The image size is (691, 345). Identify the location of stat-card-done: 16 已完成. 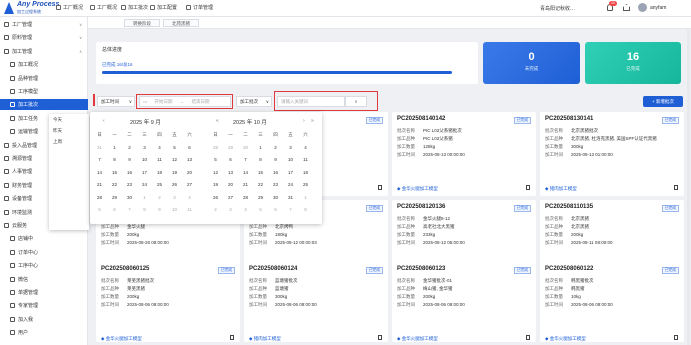
(633, 63).